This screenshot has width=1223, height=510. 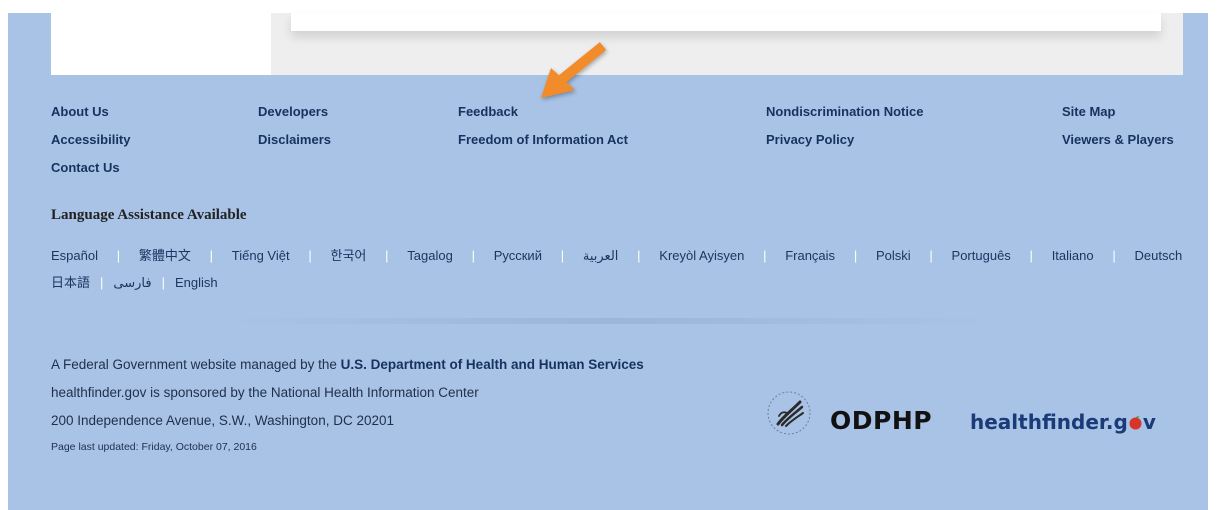 I want to click on odphp-logo: ODPHP, so click(x=881, y=421).